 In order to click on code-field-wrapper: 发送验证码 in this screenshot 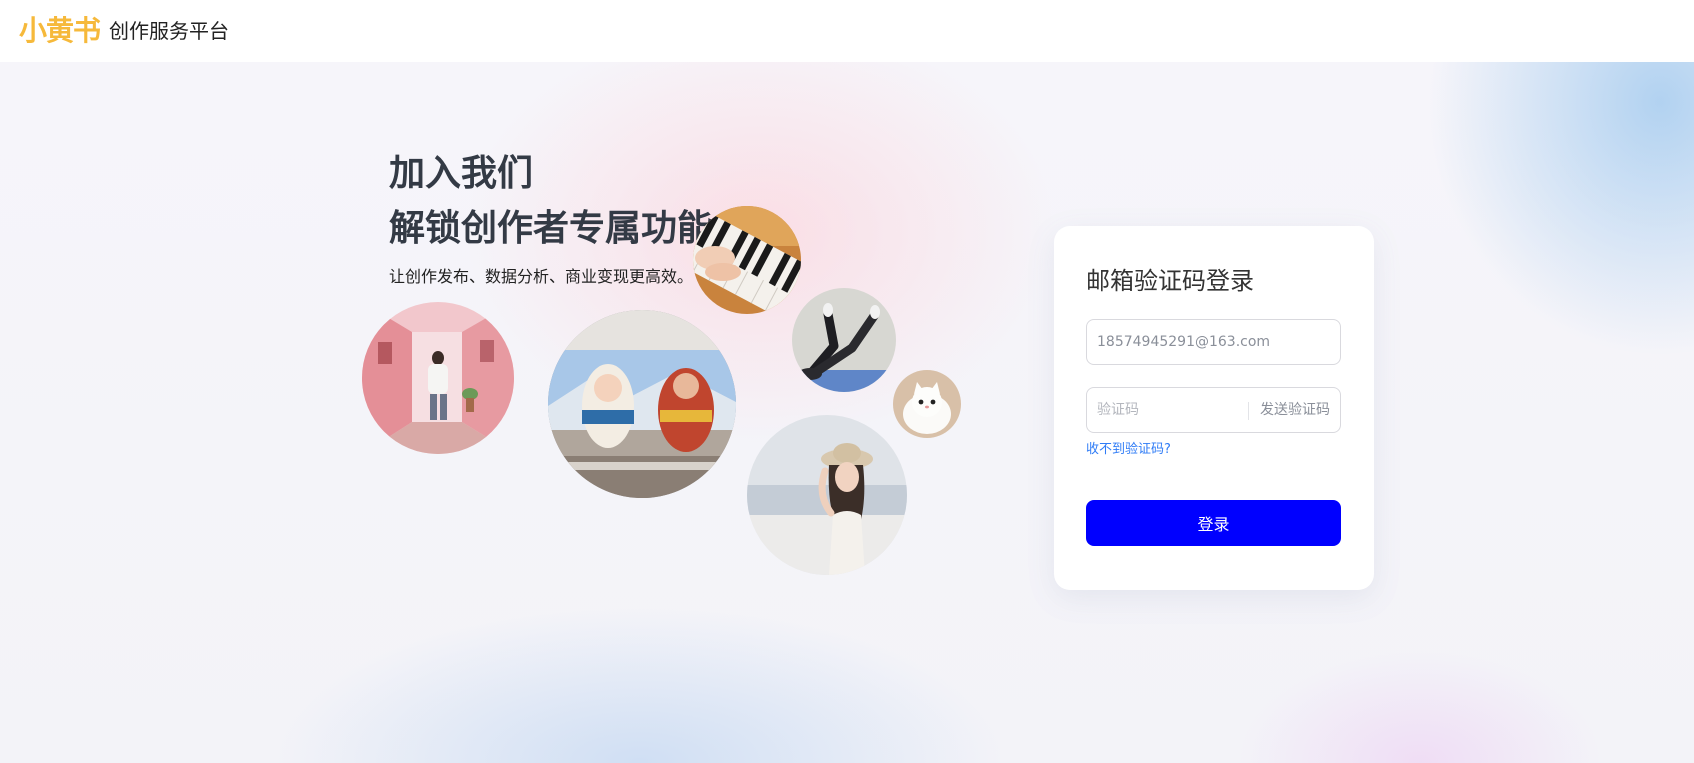, I will do `click(1213, 410)`.